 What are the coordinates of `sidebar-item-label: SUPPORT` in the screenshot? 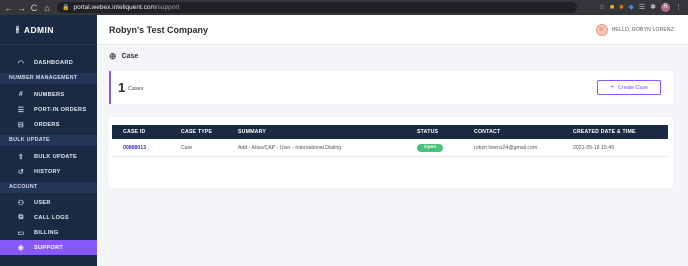 It's located at (49, 247).